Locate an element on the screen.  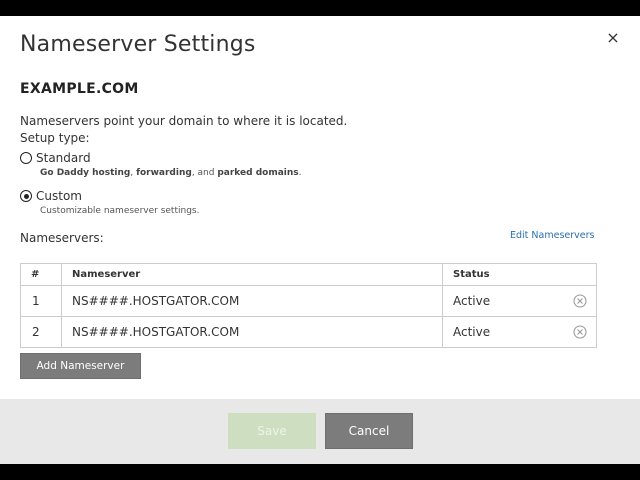
description-segment: Customizable nameserver settings. is located at coordinates (120, 211).